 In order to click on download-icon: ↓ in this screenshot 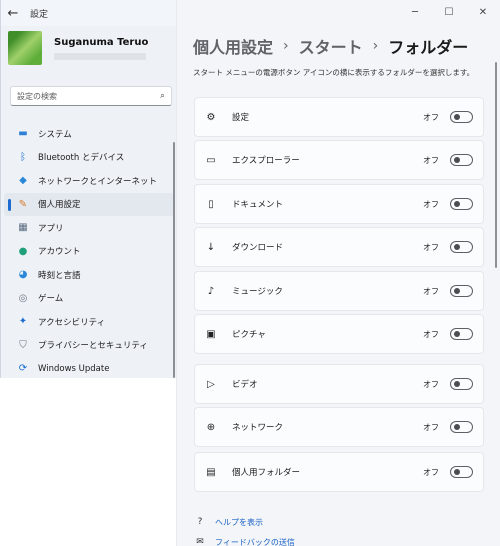, I will do `click(211, 247)`.